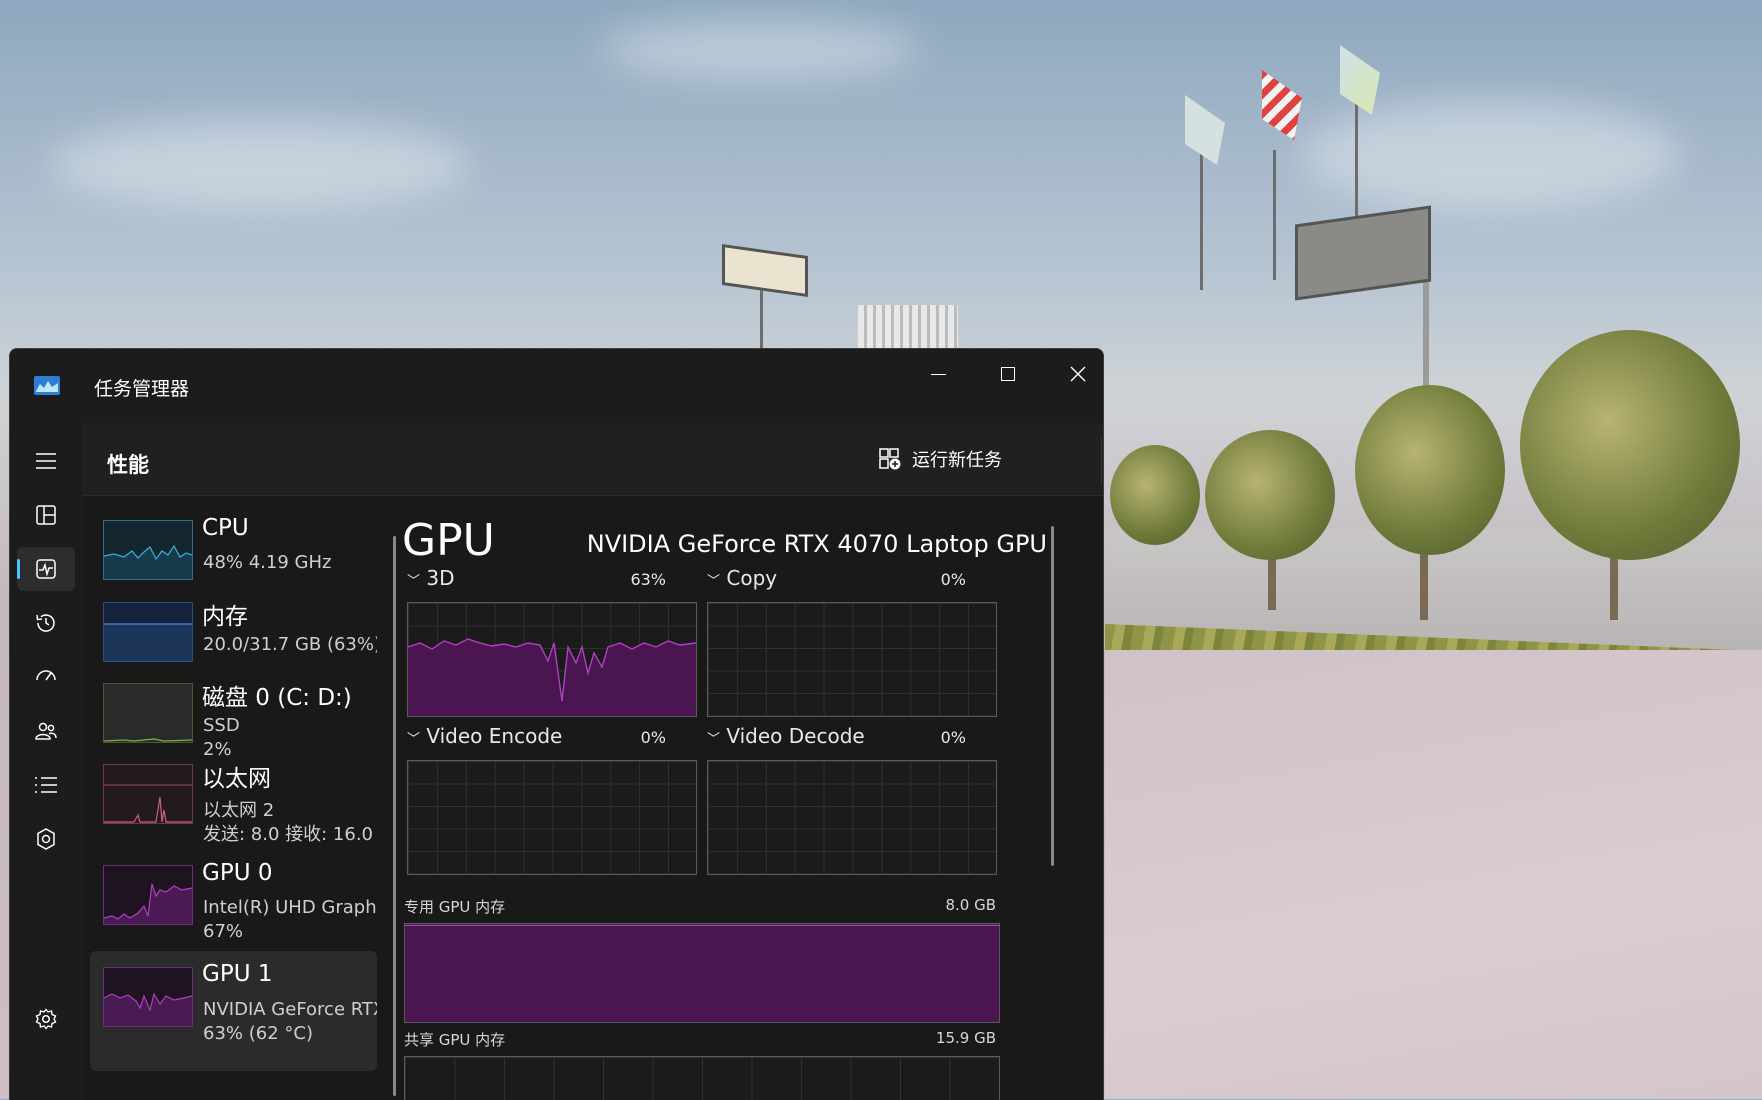 The width and height of the screenshot is (1762, 1100). What do you see at coordinates (552, 817) in the screenshot?
I see `engine-graph-video-encode` at bounding box center [552, 817].